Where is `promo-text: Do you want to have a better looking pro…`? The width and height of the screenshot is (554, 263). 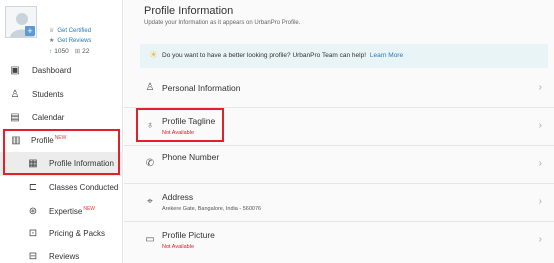
promo-text: Do you want to have a better looking pro… is located at coordinates (264, 55).